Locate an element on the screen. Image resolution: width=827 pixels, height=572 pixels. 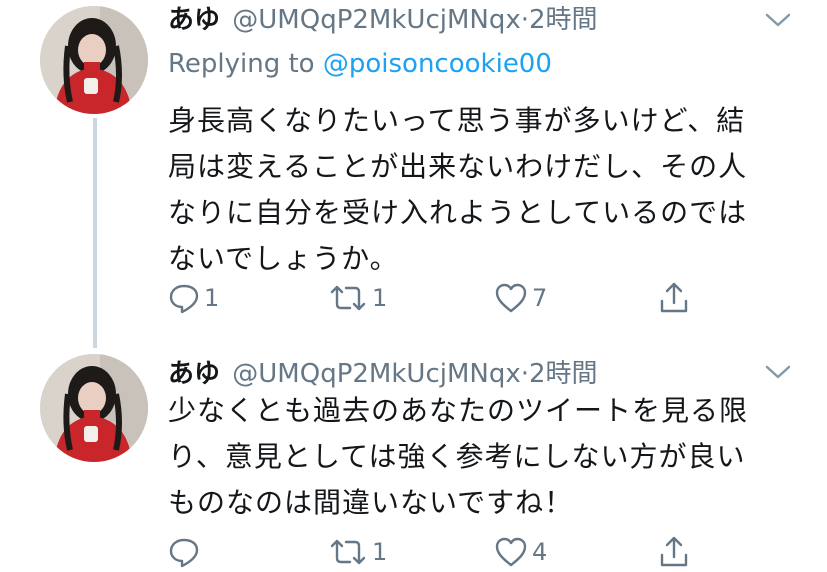
tweet-text-line: なりに自分を受け入れようとしているのでは is located at coordinates (458, 212).